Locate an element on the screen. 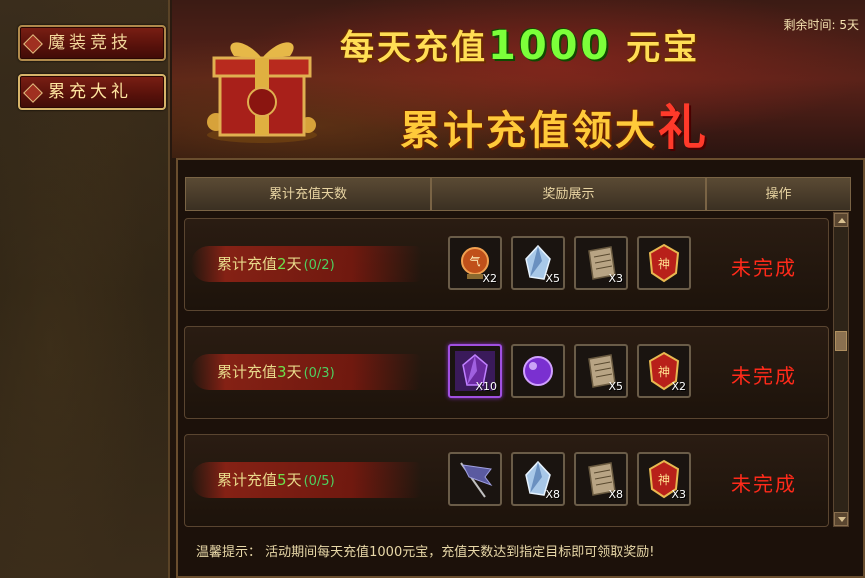 The width and height of the screenshot is (865, 578). scroll-up-icon is located at coordinates (841, 220).